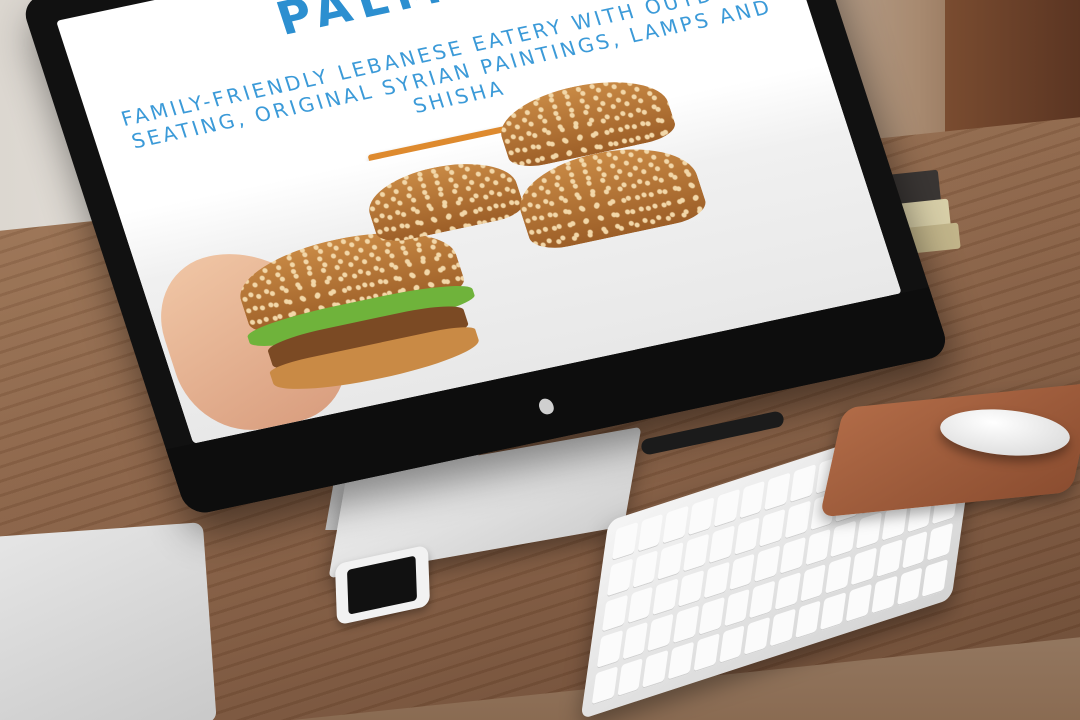 This screenshot has width=1080, height=720. Describe the element at coordinates (546, 406) in the screenshot. I see `apple-logo-icon` at that location.